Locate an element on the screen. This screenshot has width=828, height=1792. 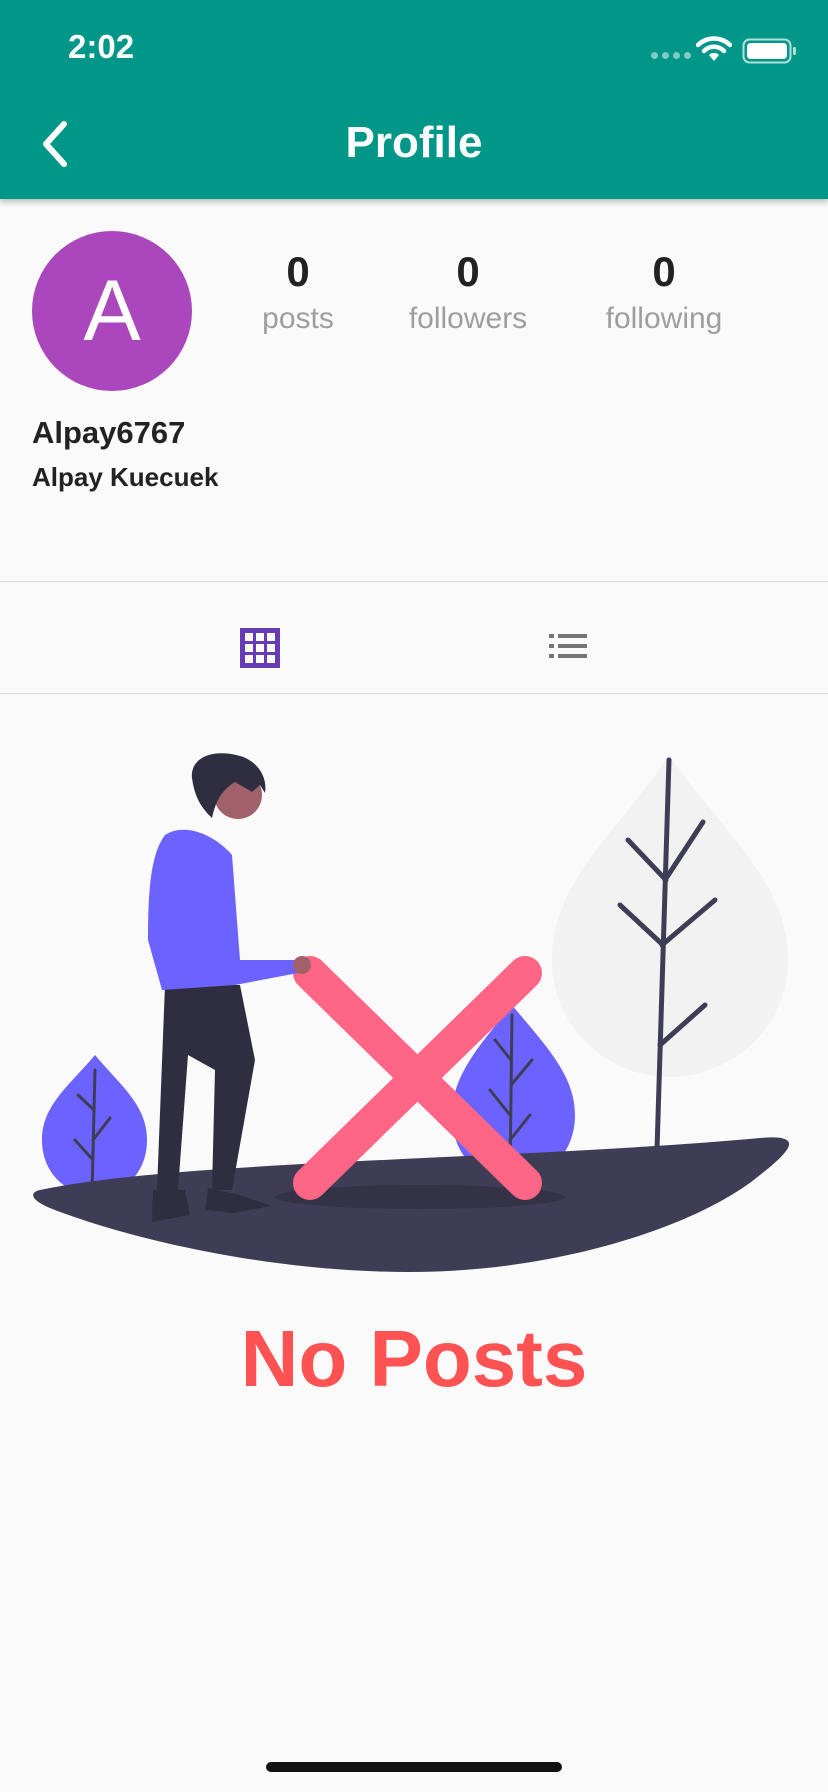
posts-label: posts is located at coordinates (298, 318).